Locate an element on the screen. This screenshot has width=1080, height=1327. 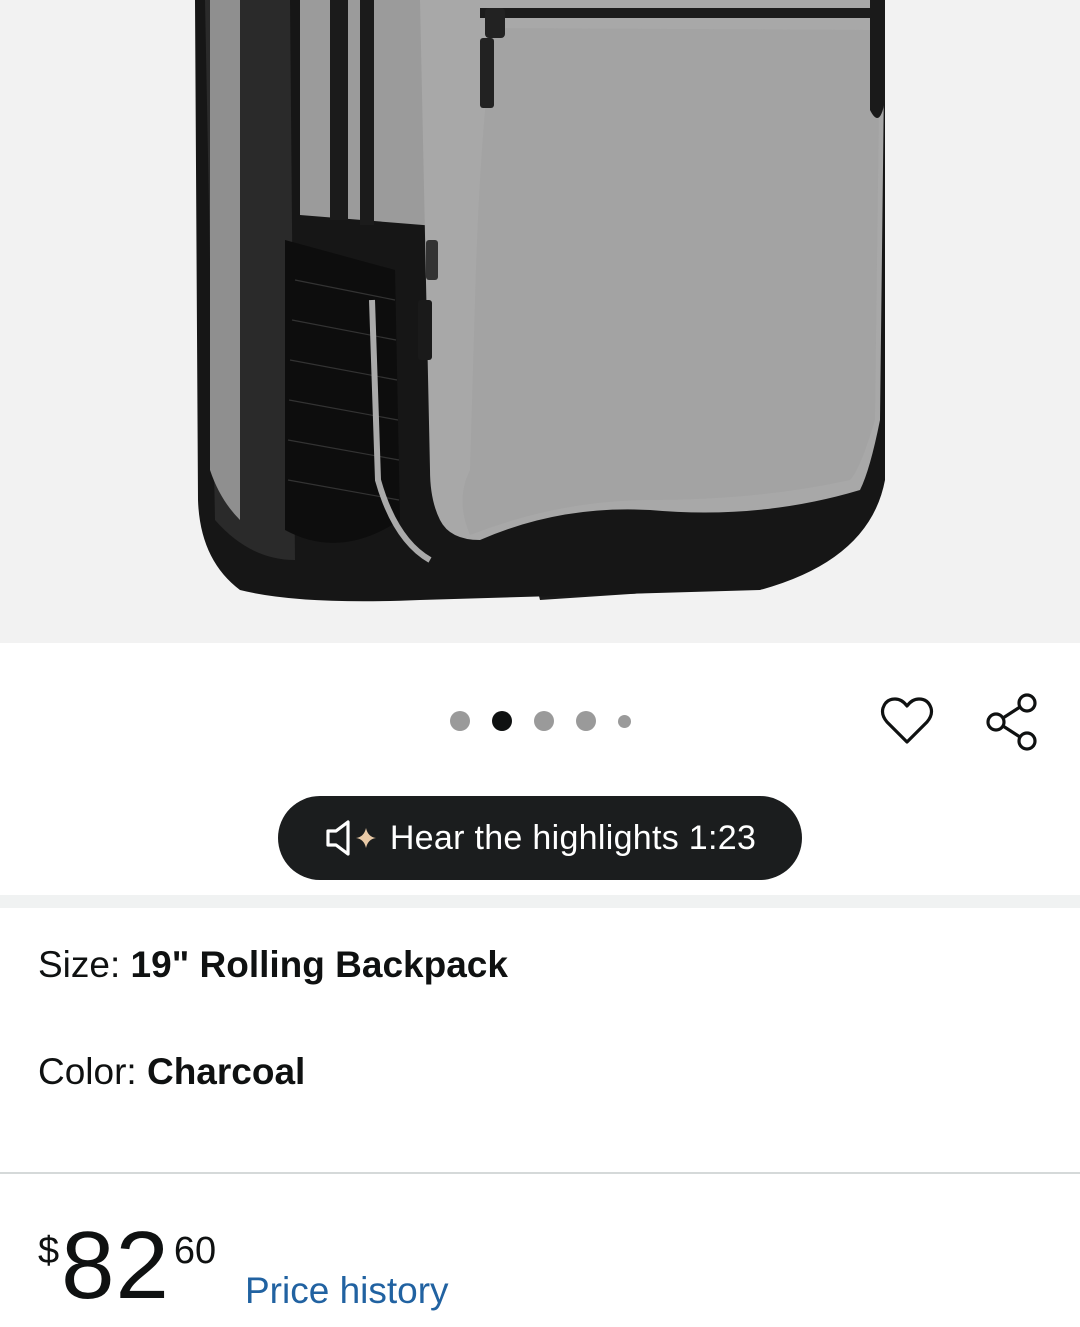
price-display: $ 82 60 is located at coordinates (127, 1266).